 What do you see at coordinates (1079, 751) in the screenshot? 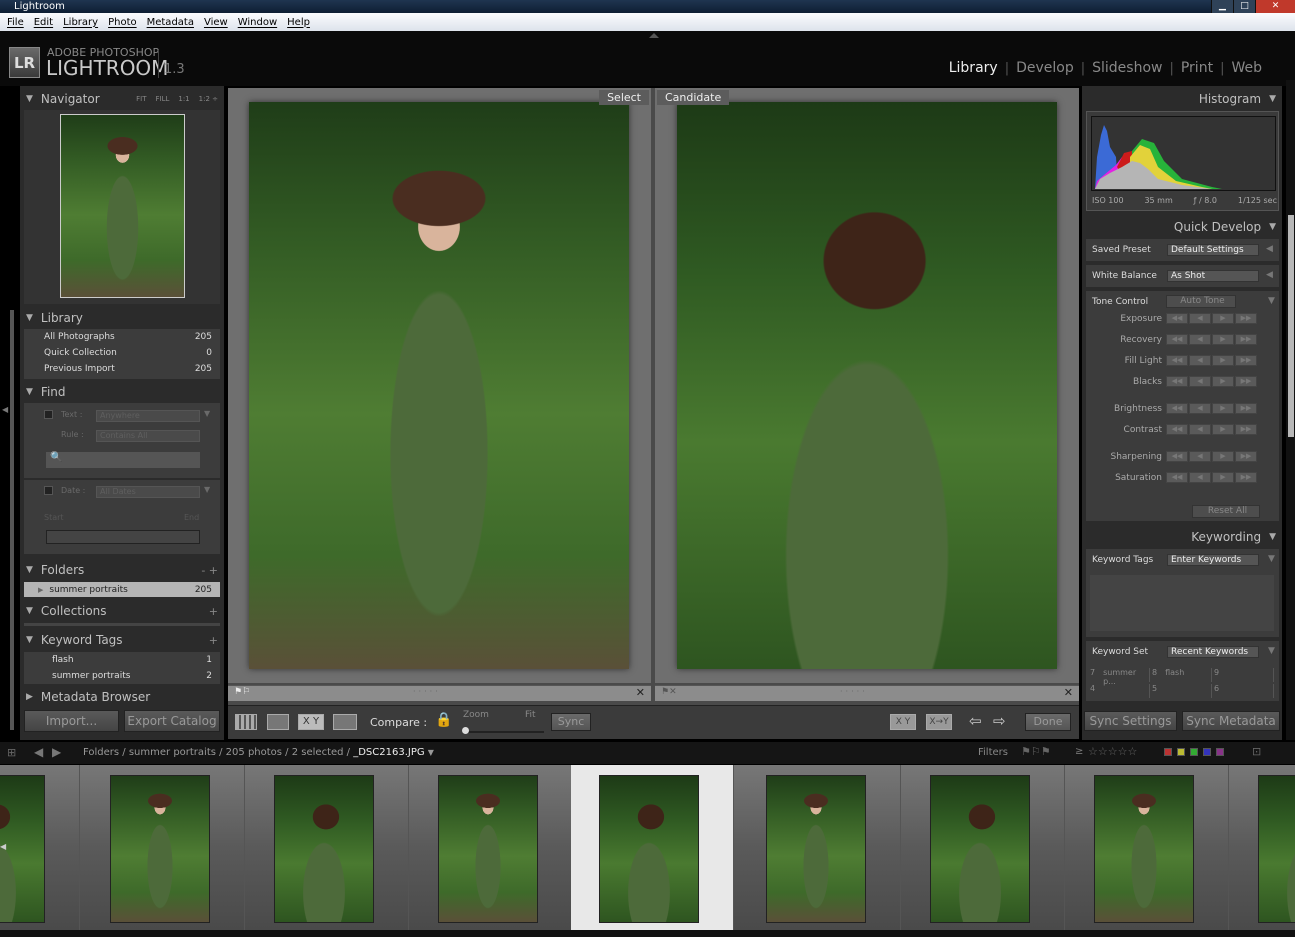
I see `rating-operator: ≥` at bounding box center [1079, 751].